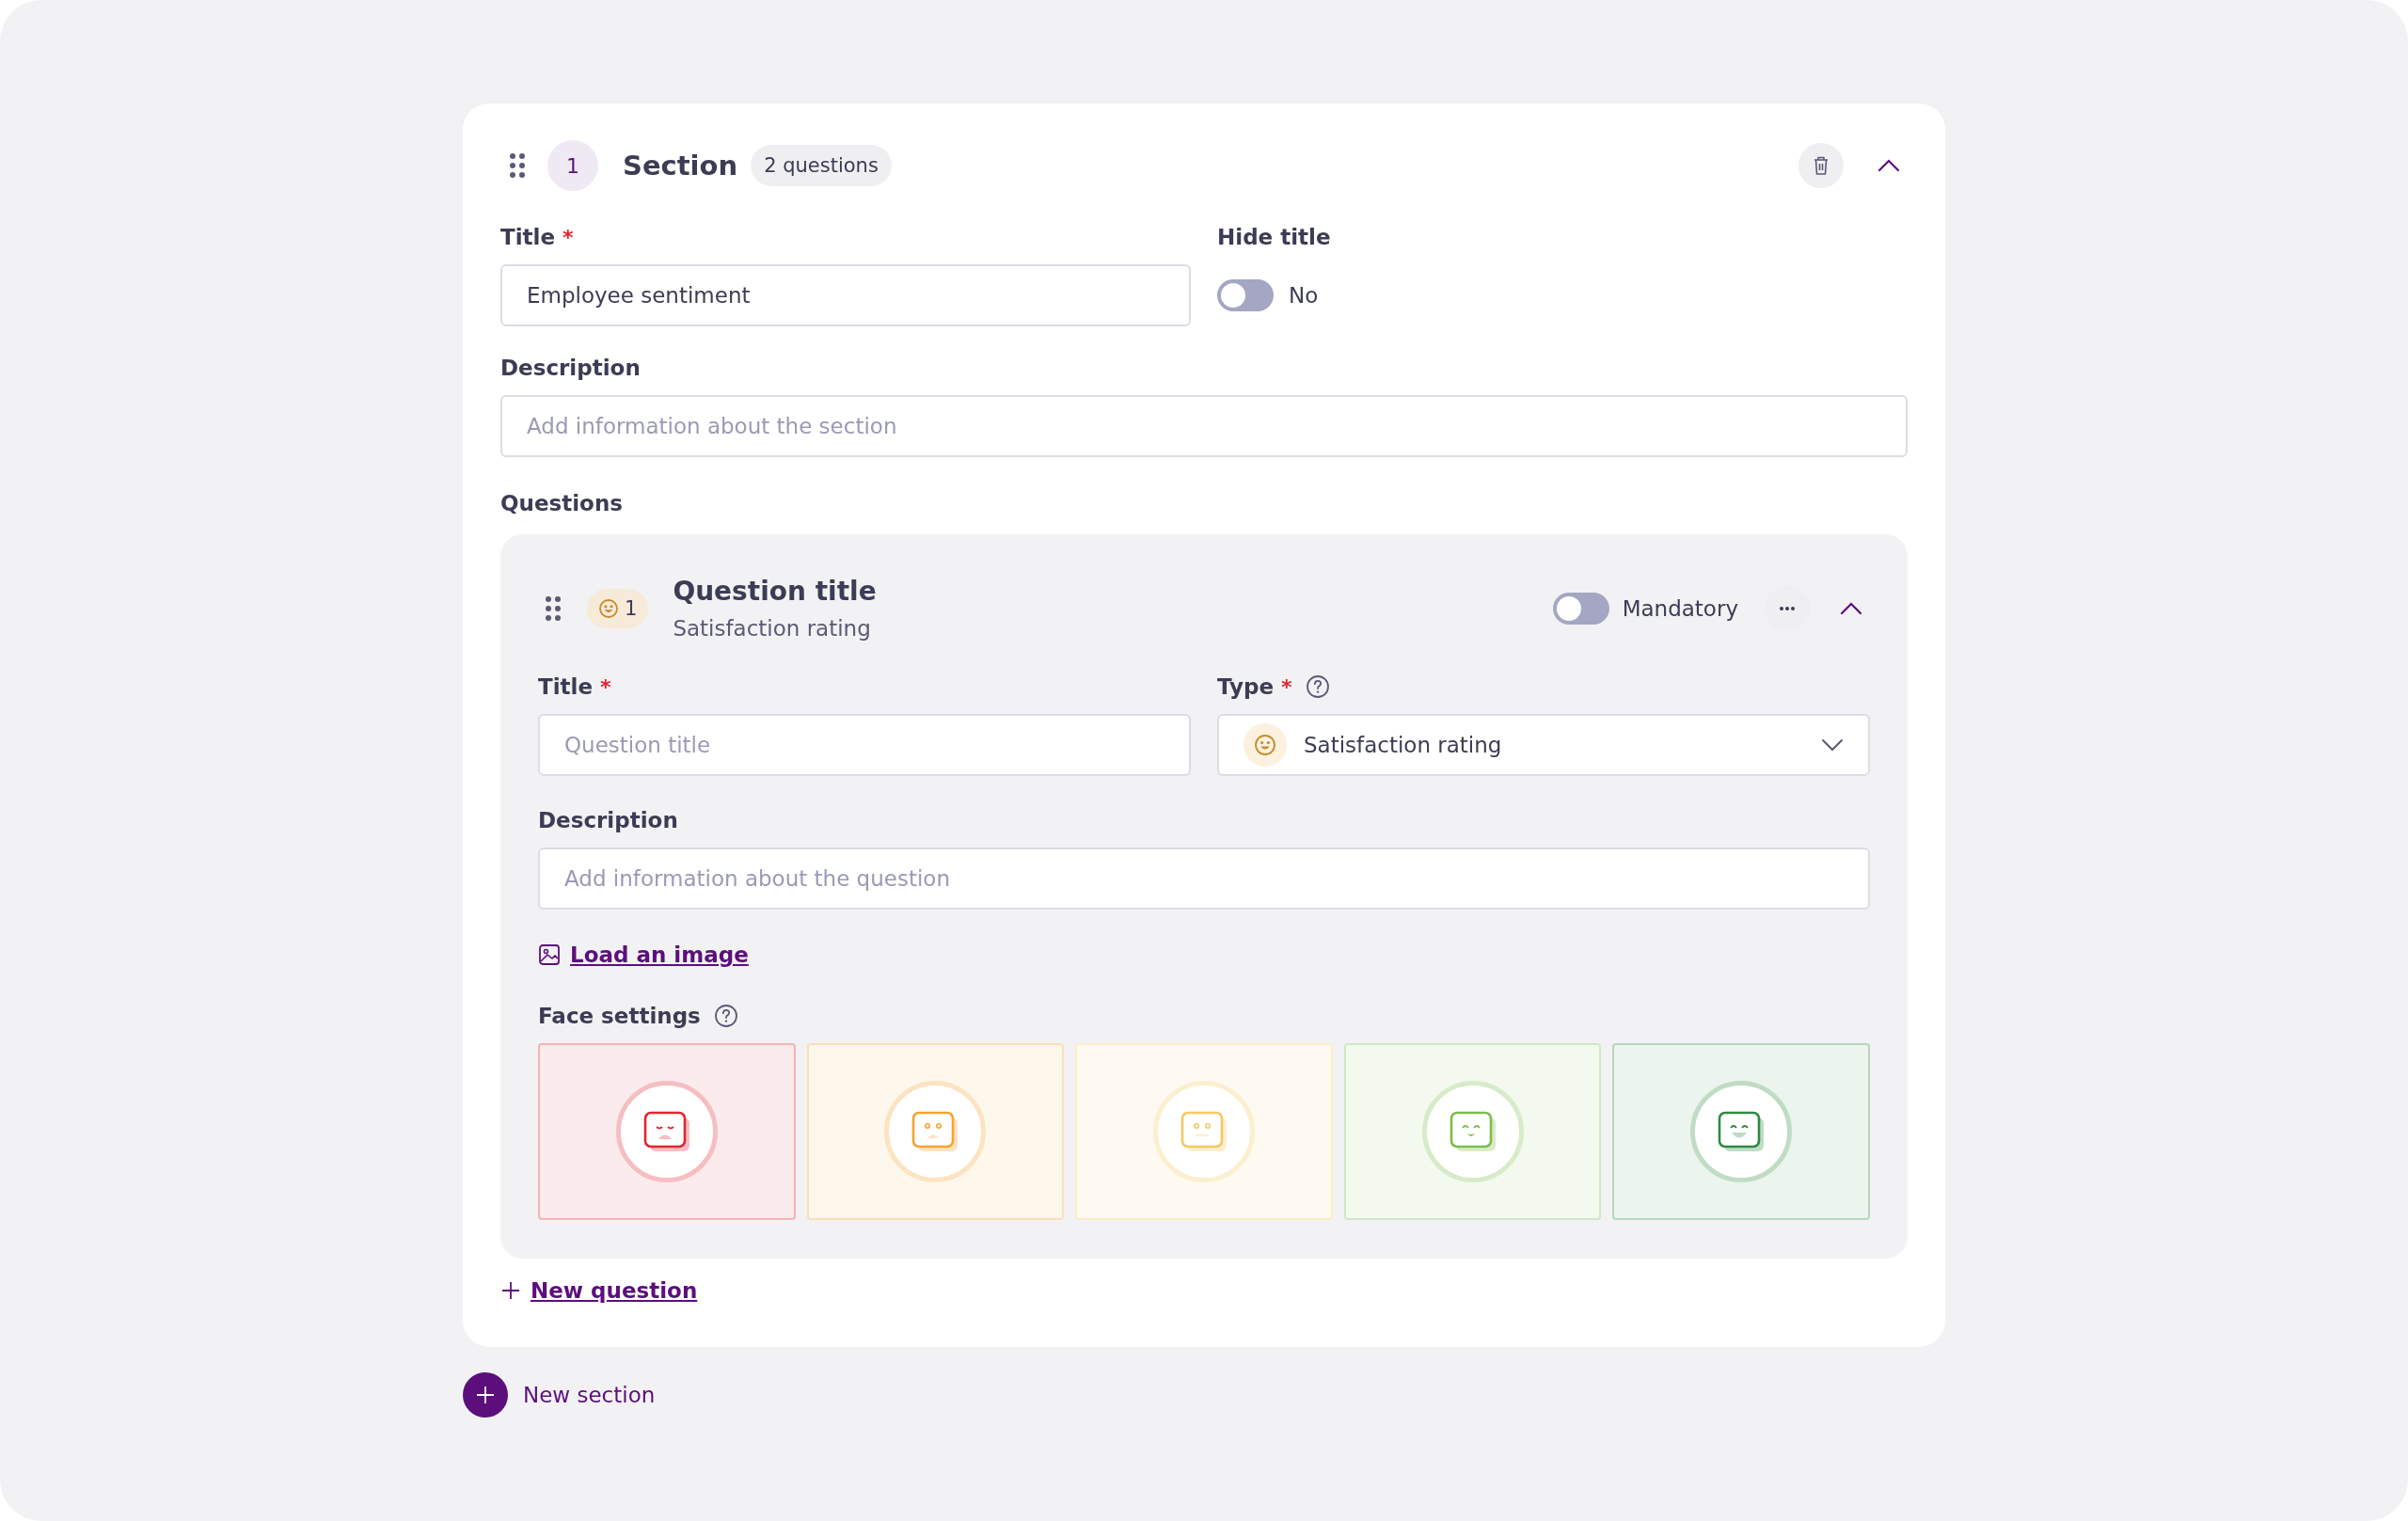  What do you see at coordinates (1246, 687) in the screenshot?
I see `field-label: Type` at bounding box center [1246, 687].